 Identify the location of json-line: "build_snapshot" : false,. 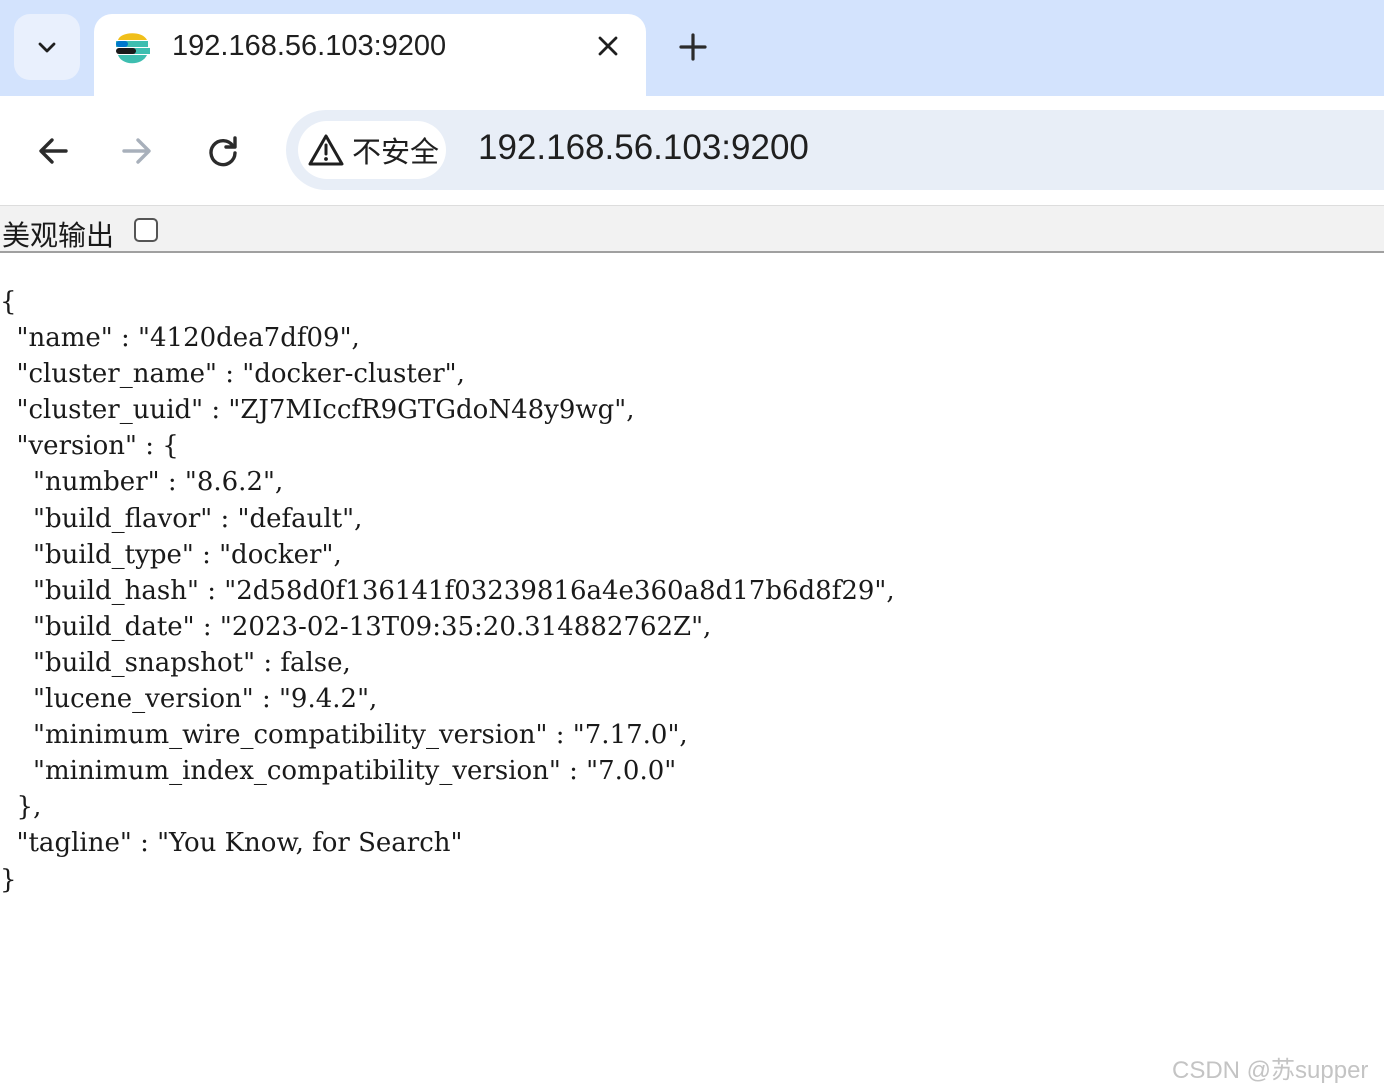
(175, 662).